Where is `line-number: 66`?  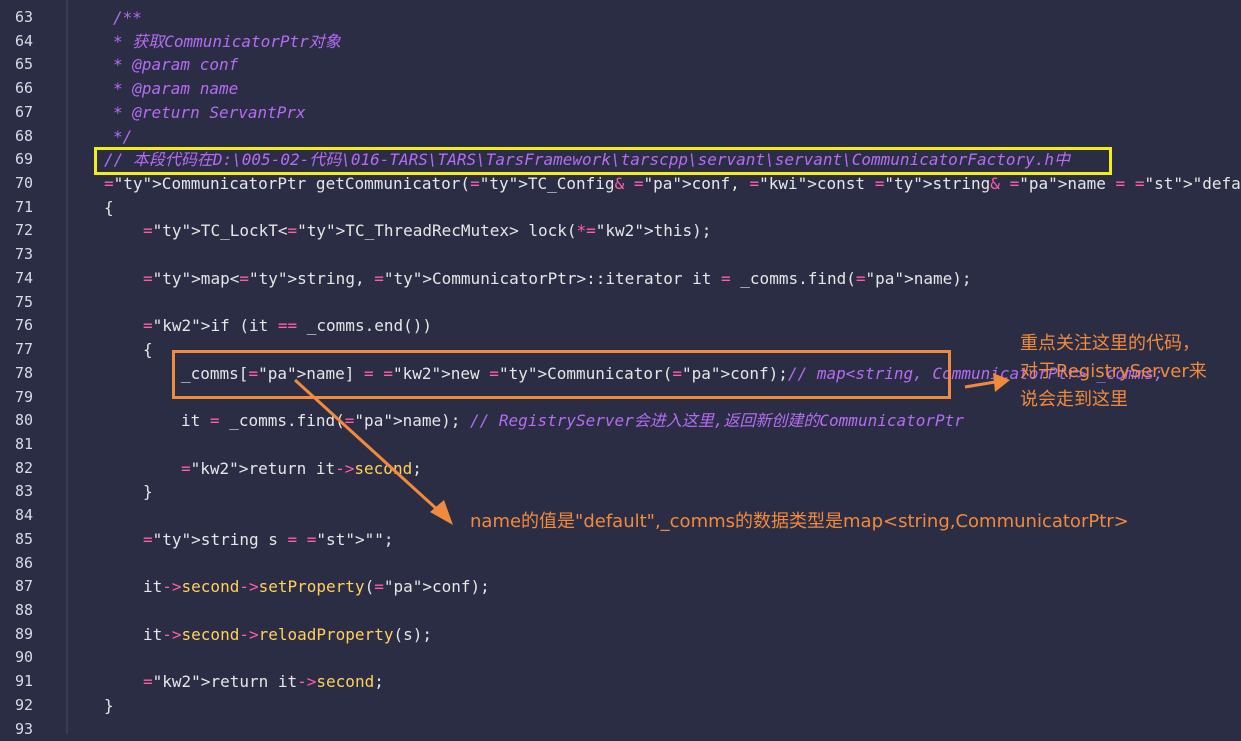
line-number: 66 is located at coordinates (23, 88).